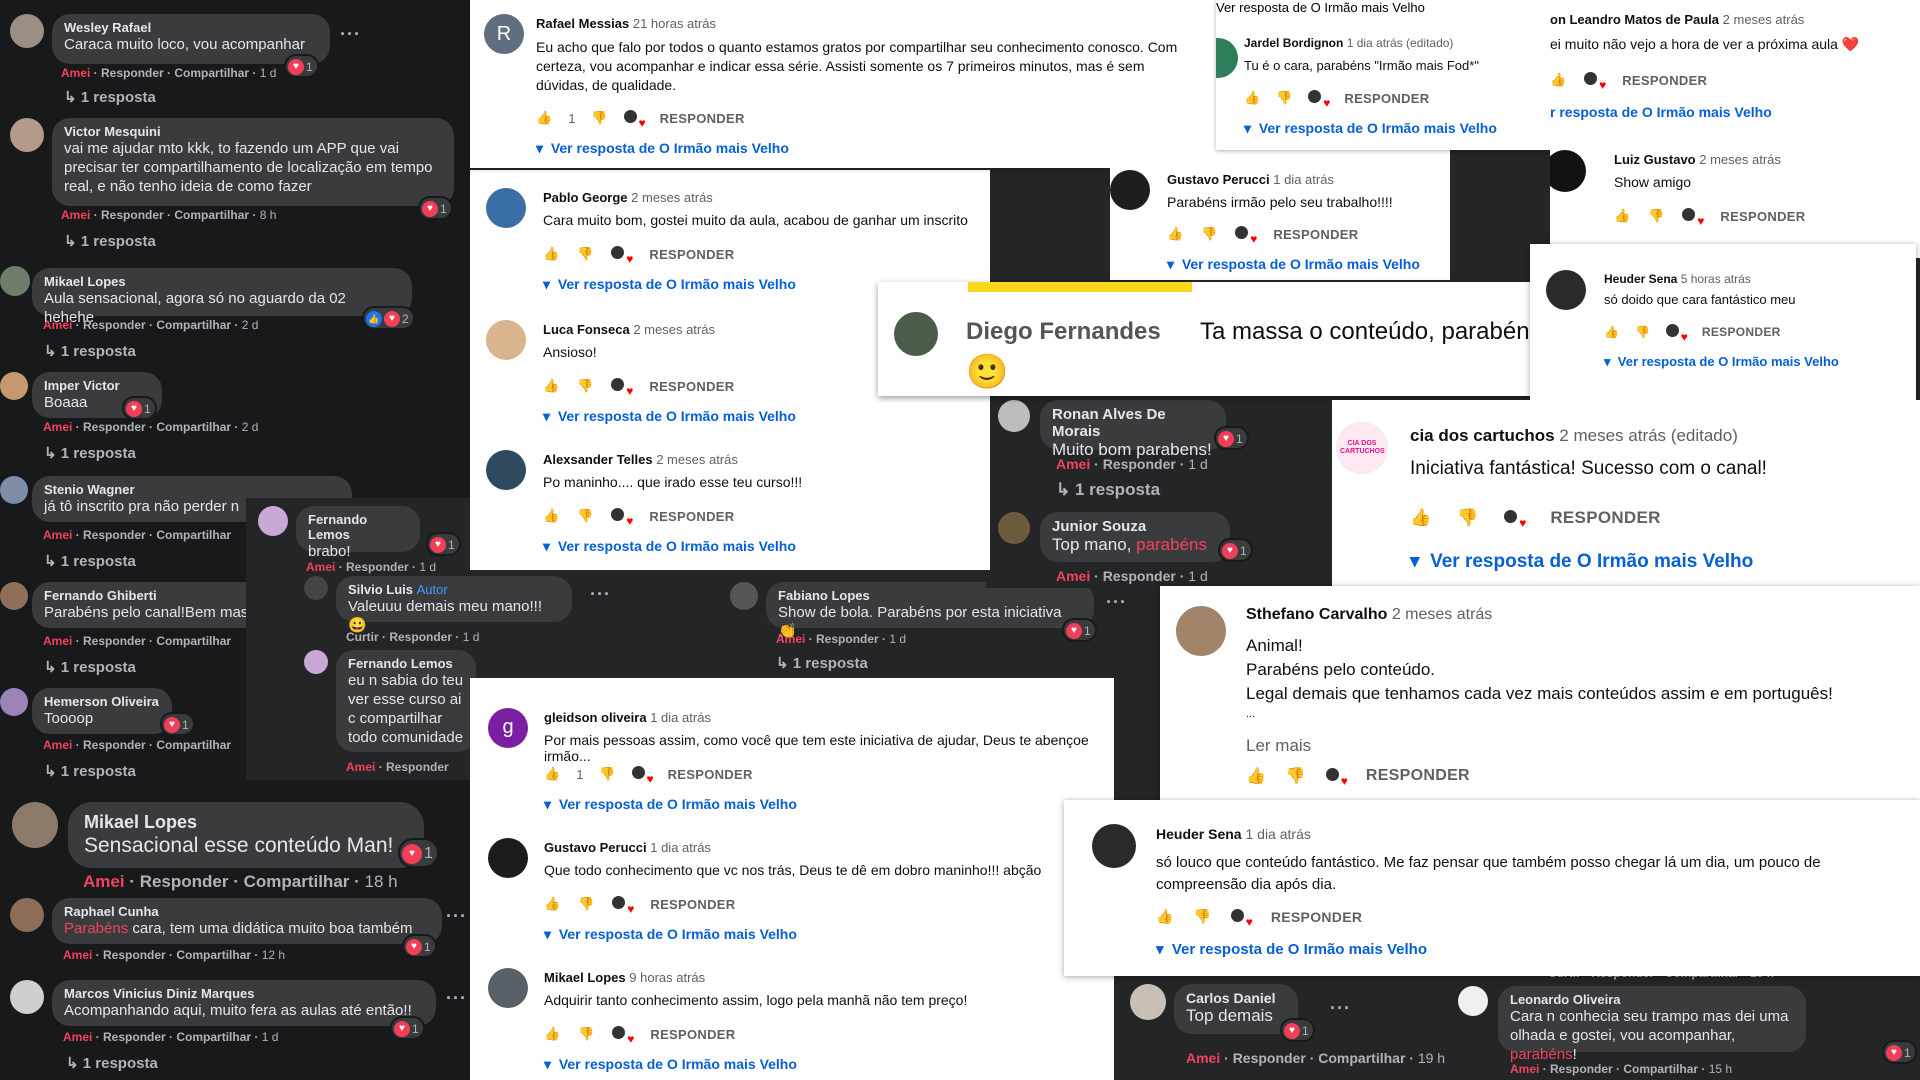 Image resolution: width=1920 pixels, height=1080 pixels. Describe the element at coordinates (406, 663) in the screenshot. I see `comment-author: Fernando Lemos` at that location.